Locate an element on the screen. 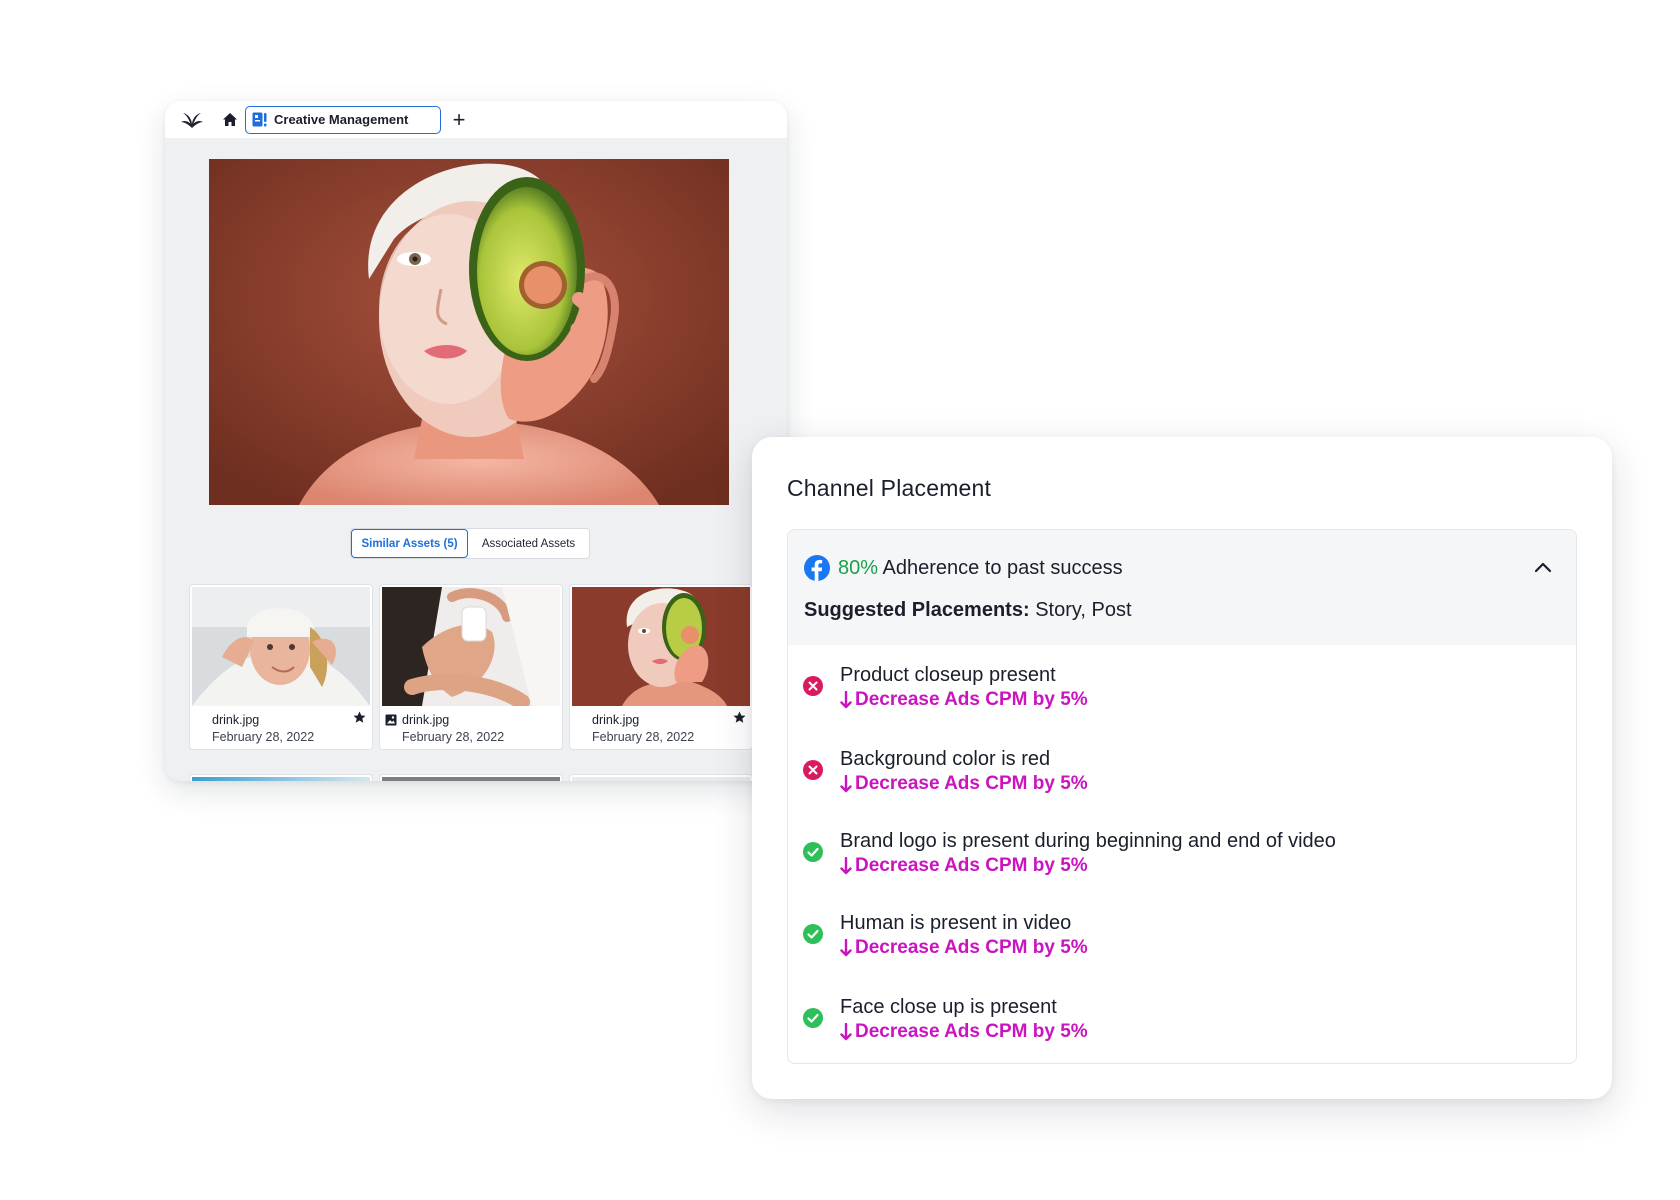 This screenshot has width=1680, height=1200. suggested-placements: Suggested Placements: Story, Post is located at coordinates (968, 610).